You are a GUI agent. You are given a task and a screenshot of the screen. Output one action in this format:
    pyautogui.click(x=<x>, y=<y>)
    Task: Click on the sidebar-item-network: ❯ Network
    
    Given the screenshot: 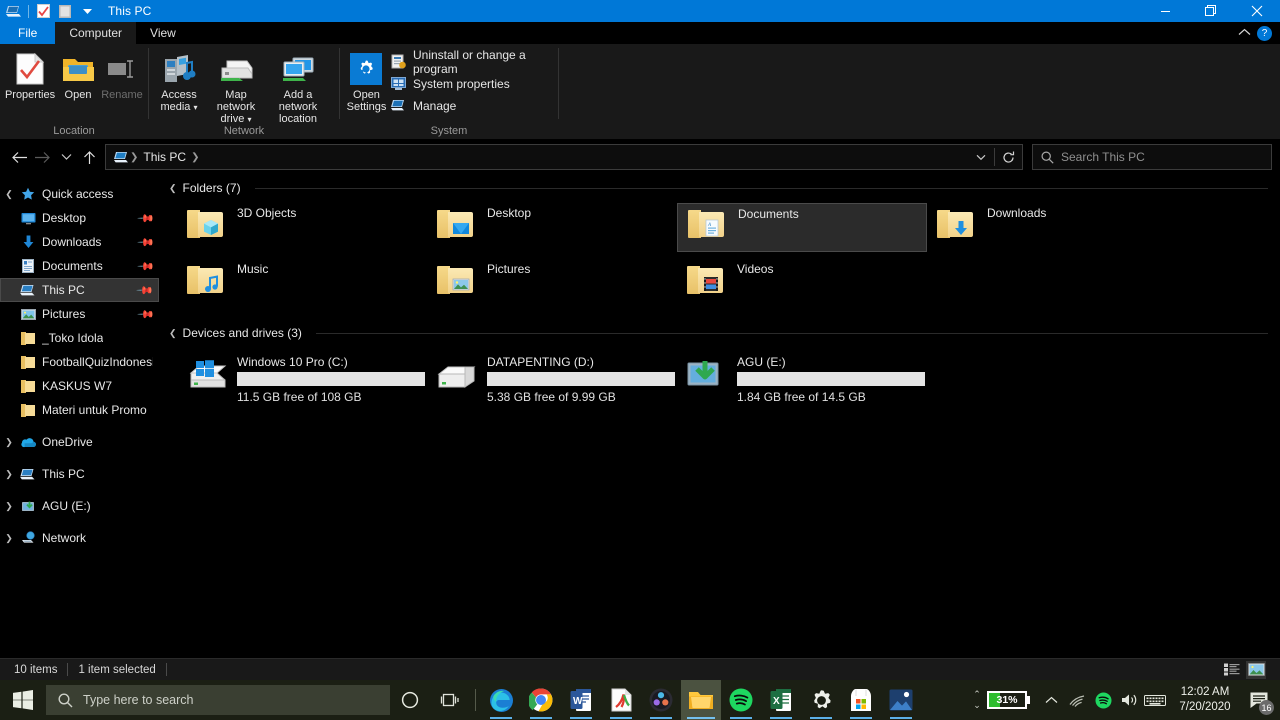 What is the action you would take?
    pyautogui.click(x=79, y=538)
    